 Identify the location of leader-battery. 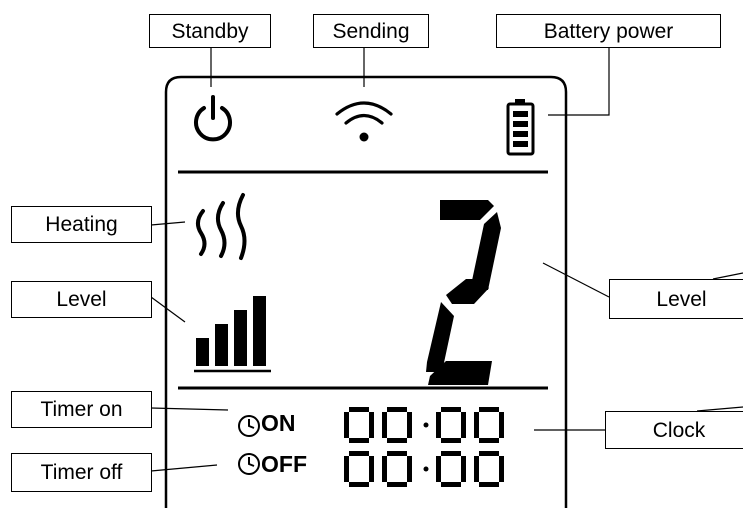
(579, 81).